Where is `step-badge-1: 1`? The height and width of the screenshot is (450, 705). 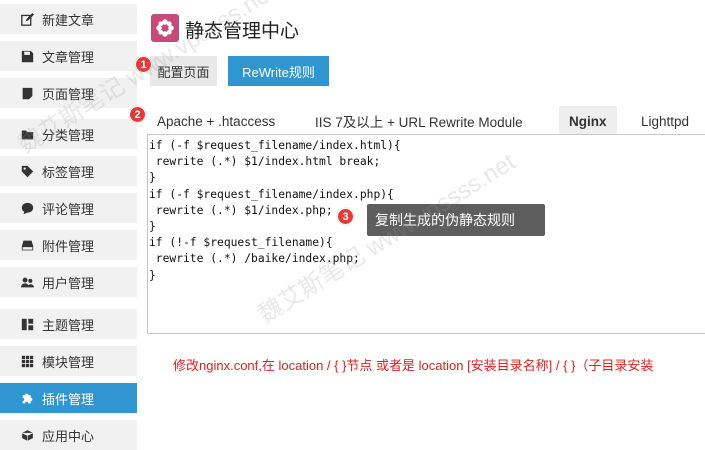
step-badge-1: 1 is located at coordinates (143, 64).